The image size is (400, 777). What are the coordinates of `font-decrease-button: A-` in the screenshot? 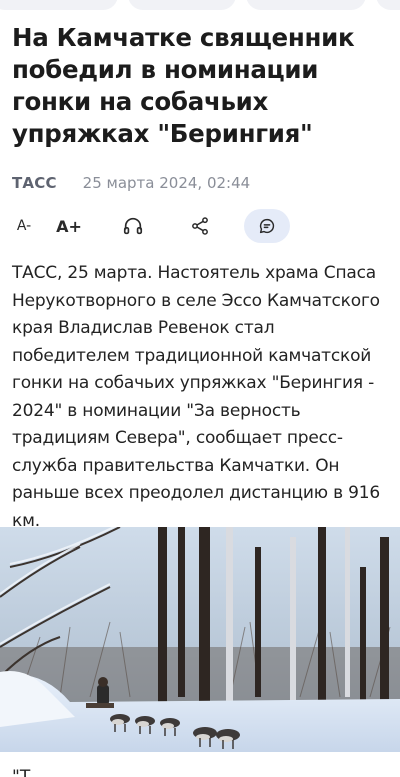 It's located at (24, 226).